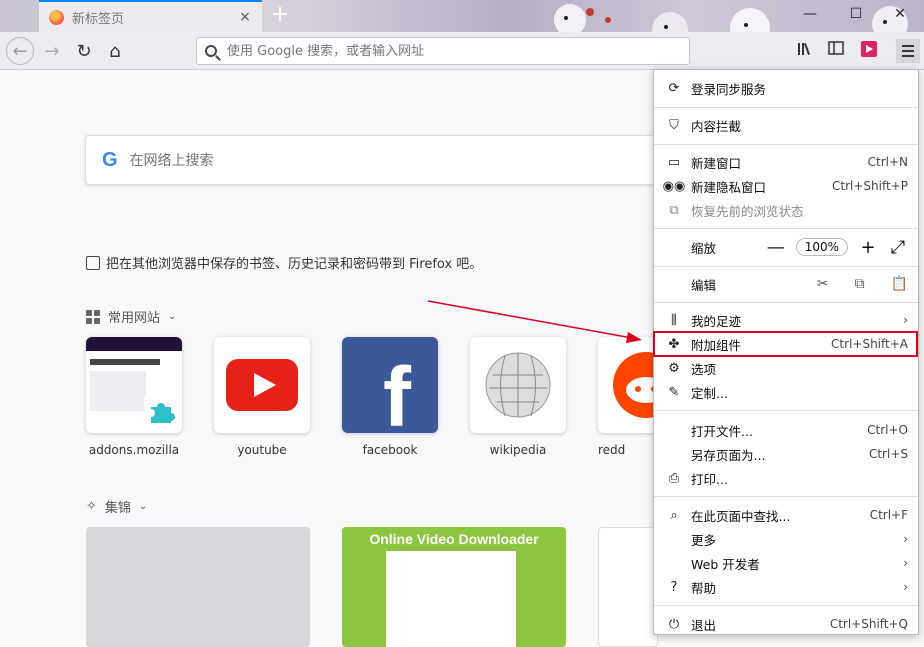 The height and width of the screenshot is (647, 924). I want to click on url-input, so click(442, 51).